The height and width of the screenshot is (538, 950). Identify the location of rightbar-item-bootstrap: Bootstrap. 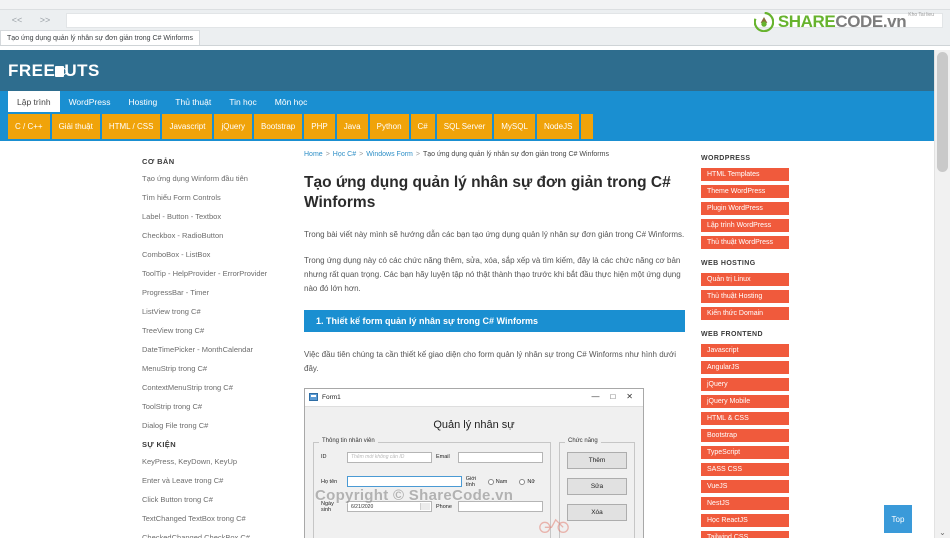
(745, 435).